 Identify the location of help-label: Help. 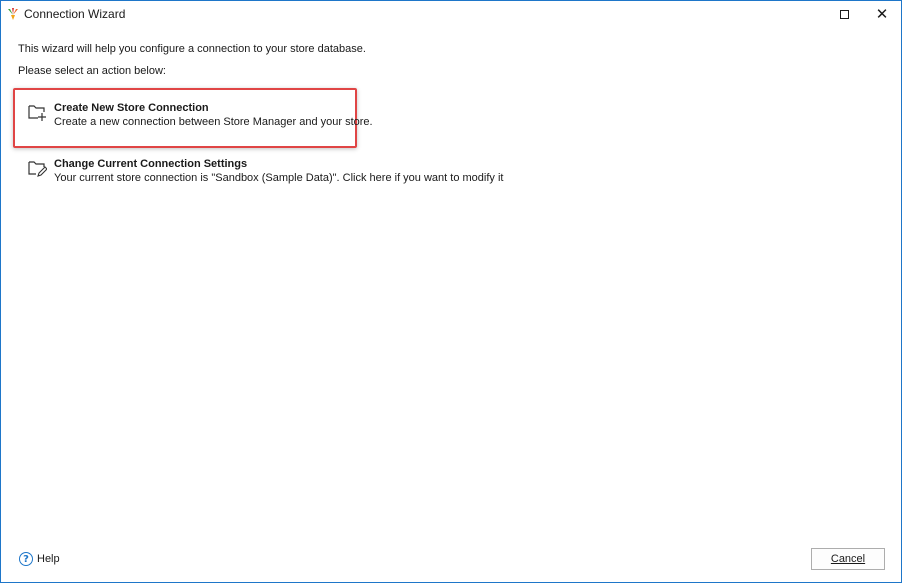
(48, 559).